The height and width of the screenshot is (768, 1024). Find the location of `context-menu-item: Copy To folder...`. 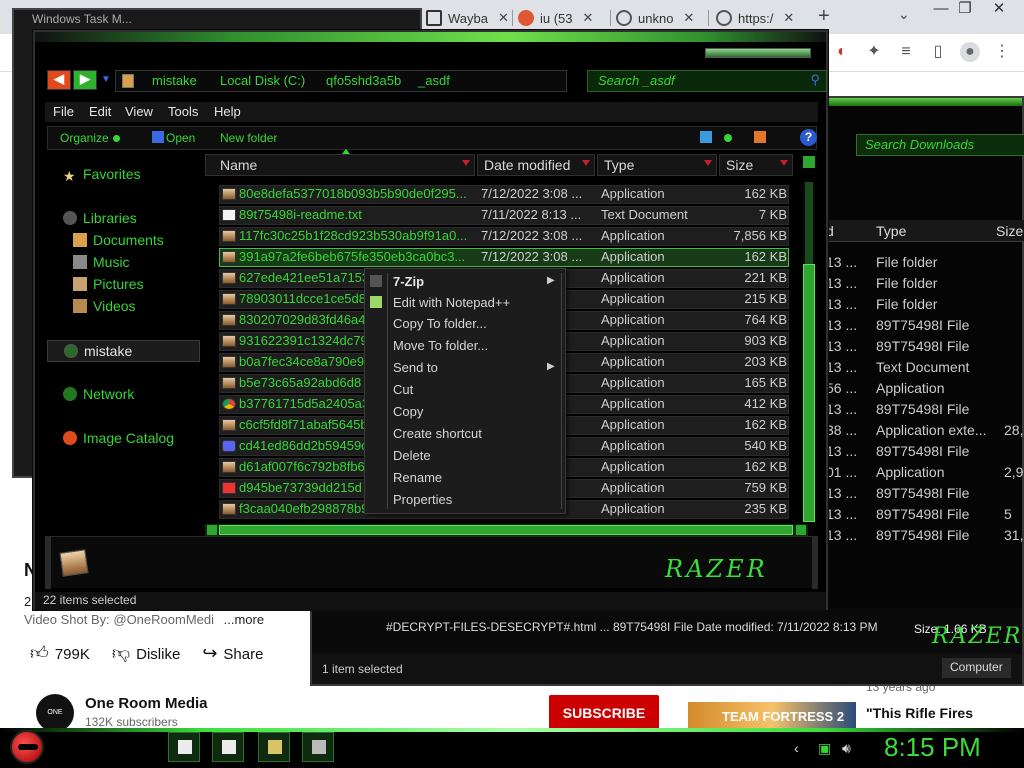

context-menu-item: Copy To folder... is located at coordinates (465, 324).